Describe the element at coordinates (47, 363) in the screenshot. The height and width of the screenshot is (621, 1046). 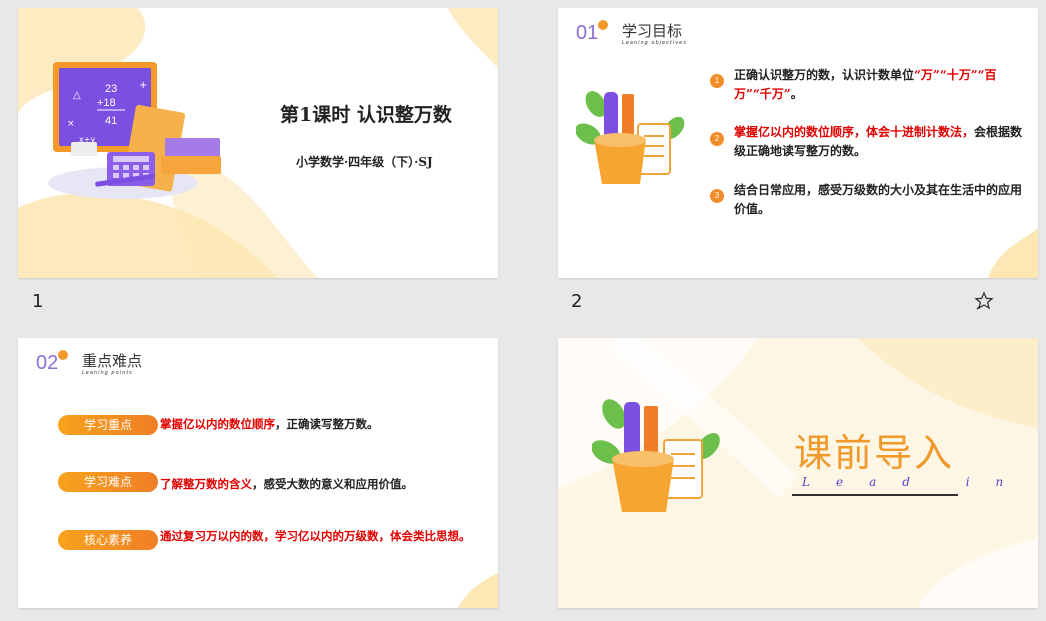
I see `section-number: 02` at that location.